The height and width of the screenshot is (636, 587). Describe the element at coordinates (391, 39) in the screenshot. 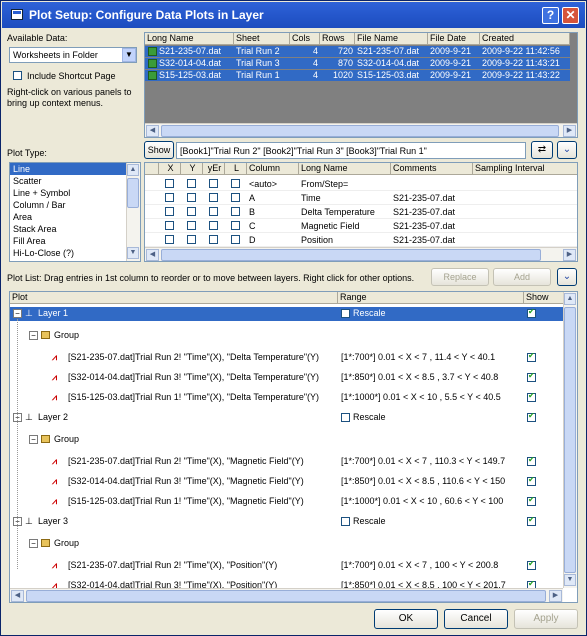

I see `available-header: File Name` at that location.